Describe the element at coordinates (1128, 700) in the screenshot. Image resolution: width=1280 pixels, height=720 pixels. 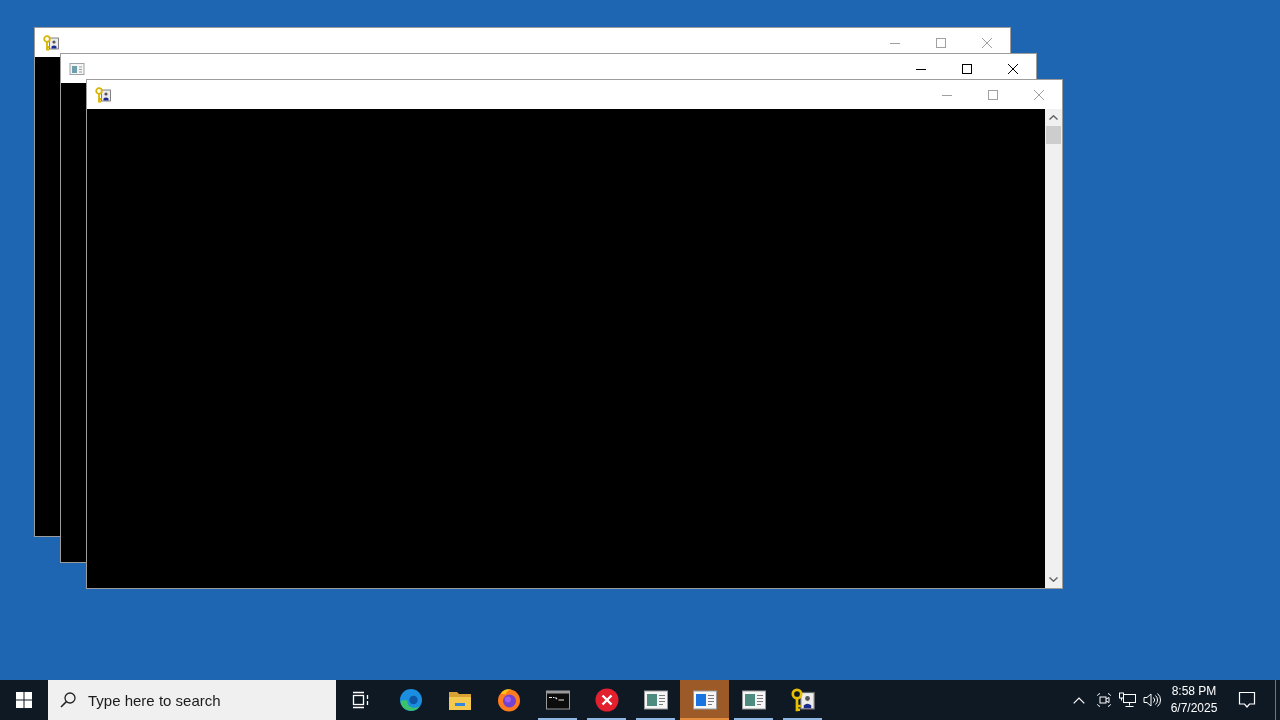
I see `network-icon` at that location.